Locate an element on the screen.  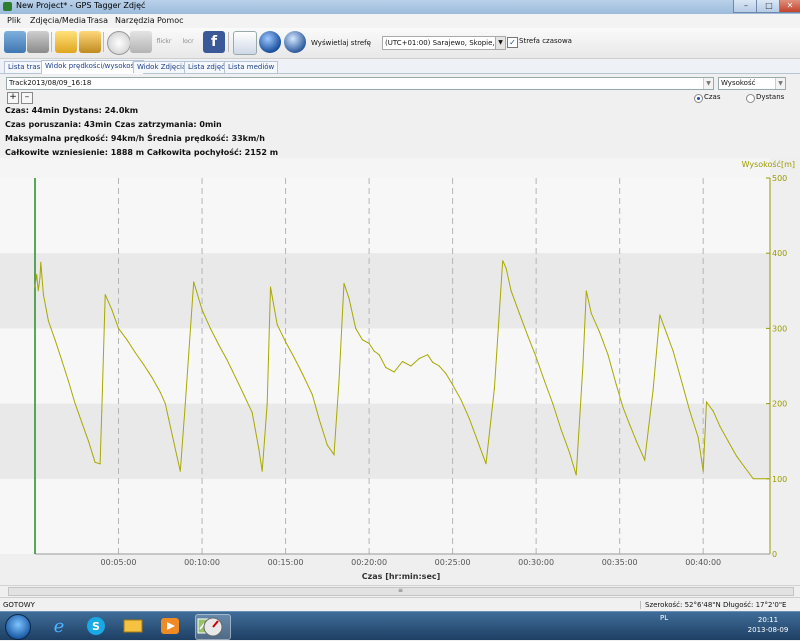
timezone-select: (UTC+01:00) Sarajewo, Skopie, Wars ▼ is located at coordinates (444, 43).